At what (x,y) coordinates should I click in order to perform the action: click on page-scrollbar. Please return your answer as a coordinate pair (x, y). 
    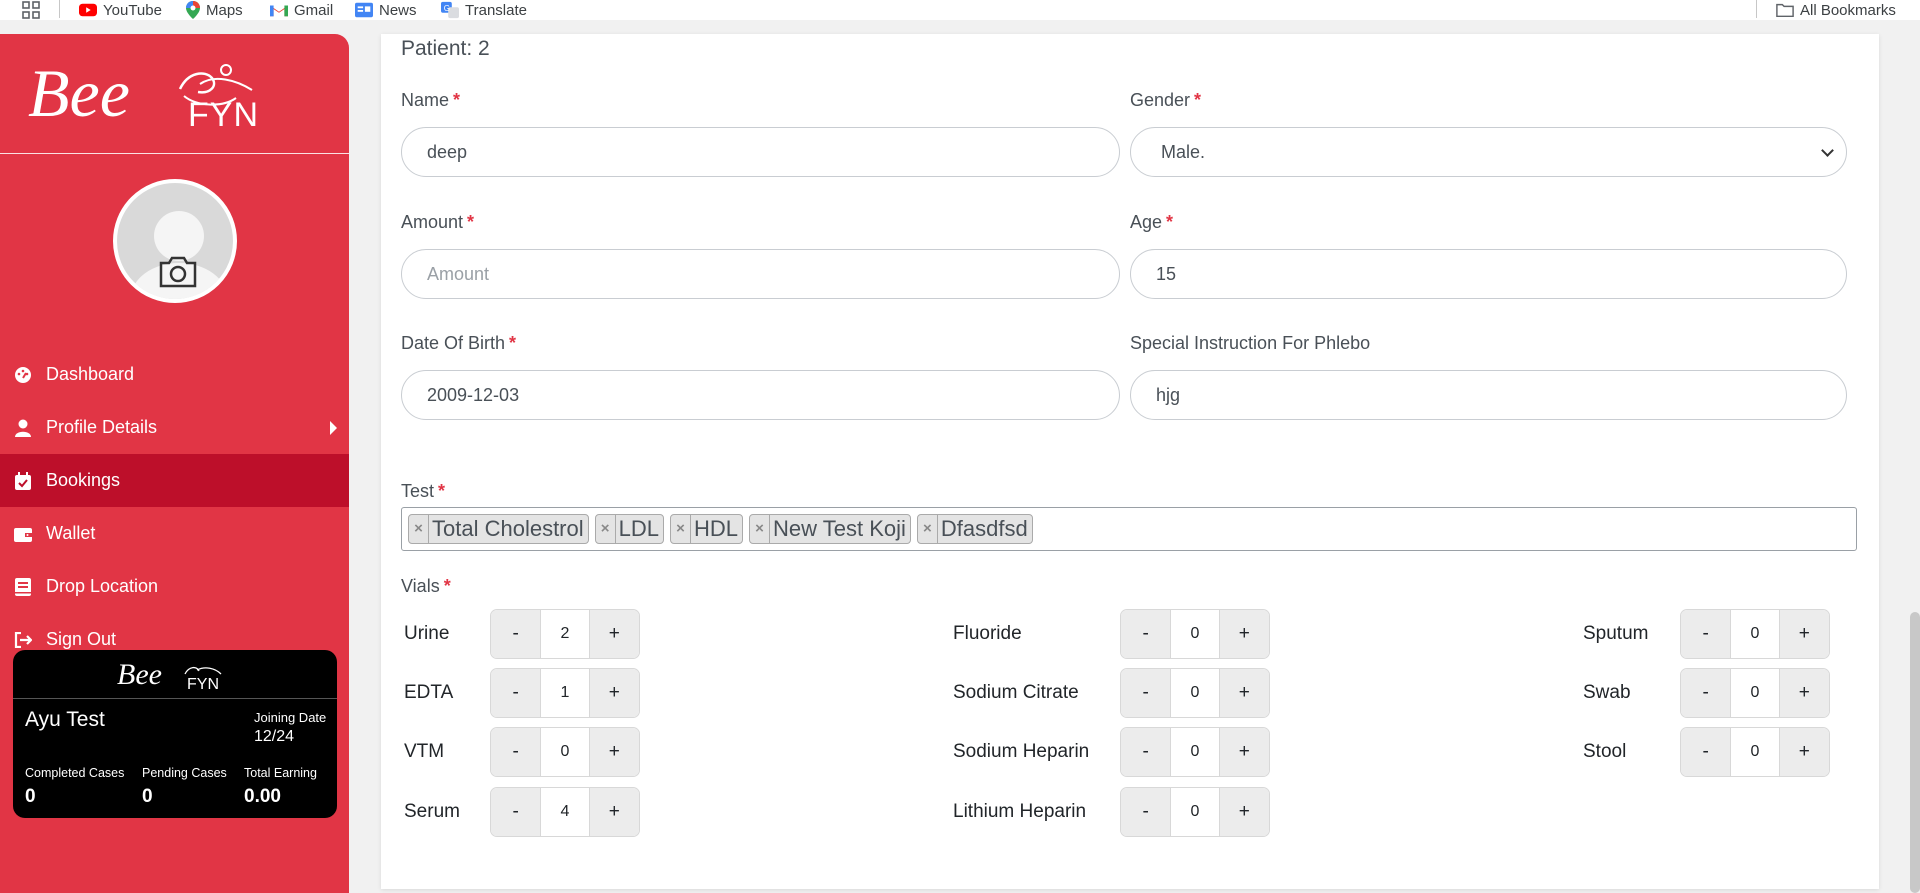
    Looking at the image, I should click on (1915, 752).